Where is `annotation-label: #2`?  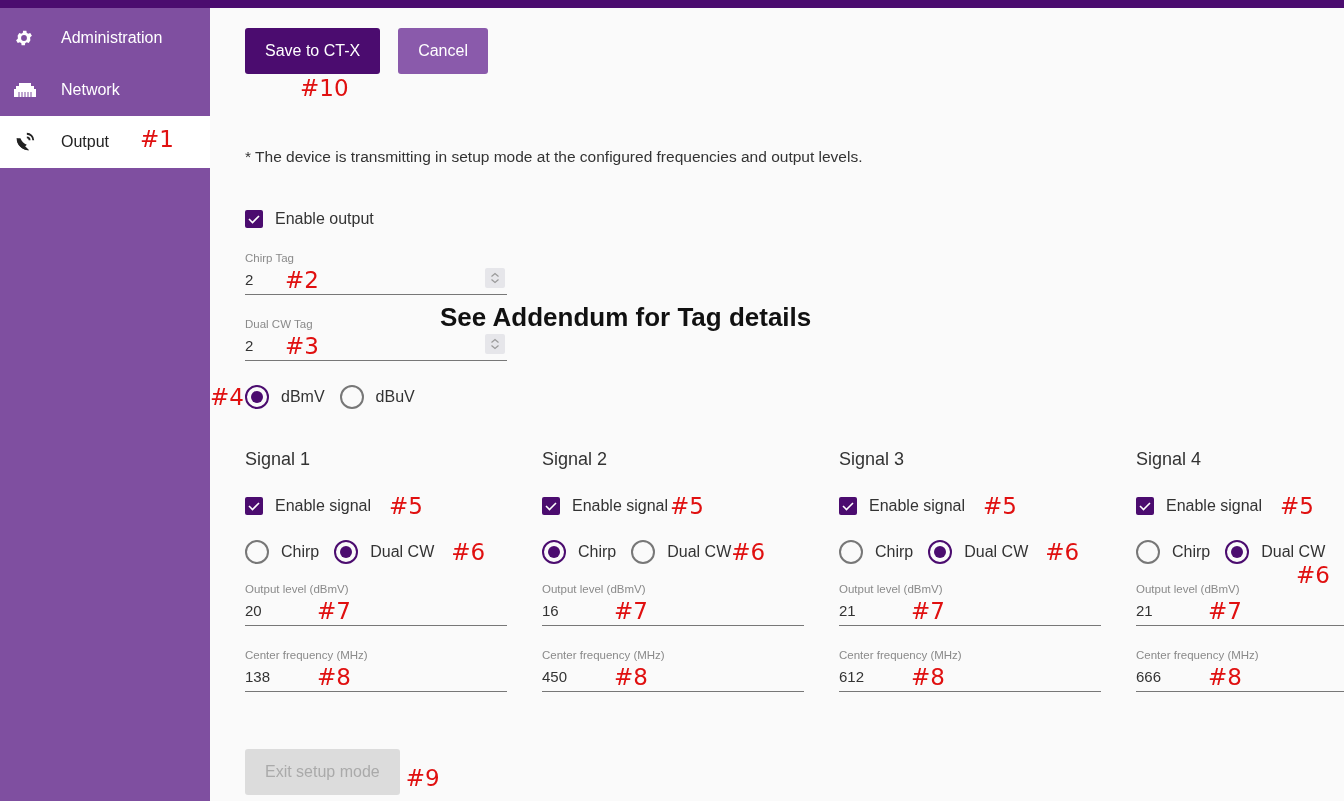
annotation-label: #2 is located at coordinates (302, 279).